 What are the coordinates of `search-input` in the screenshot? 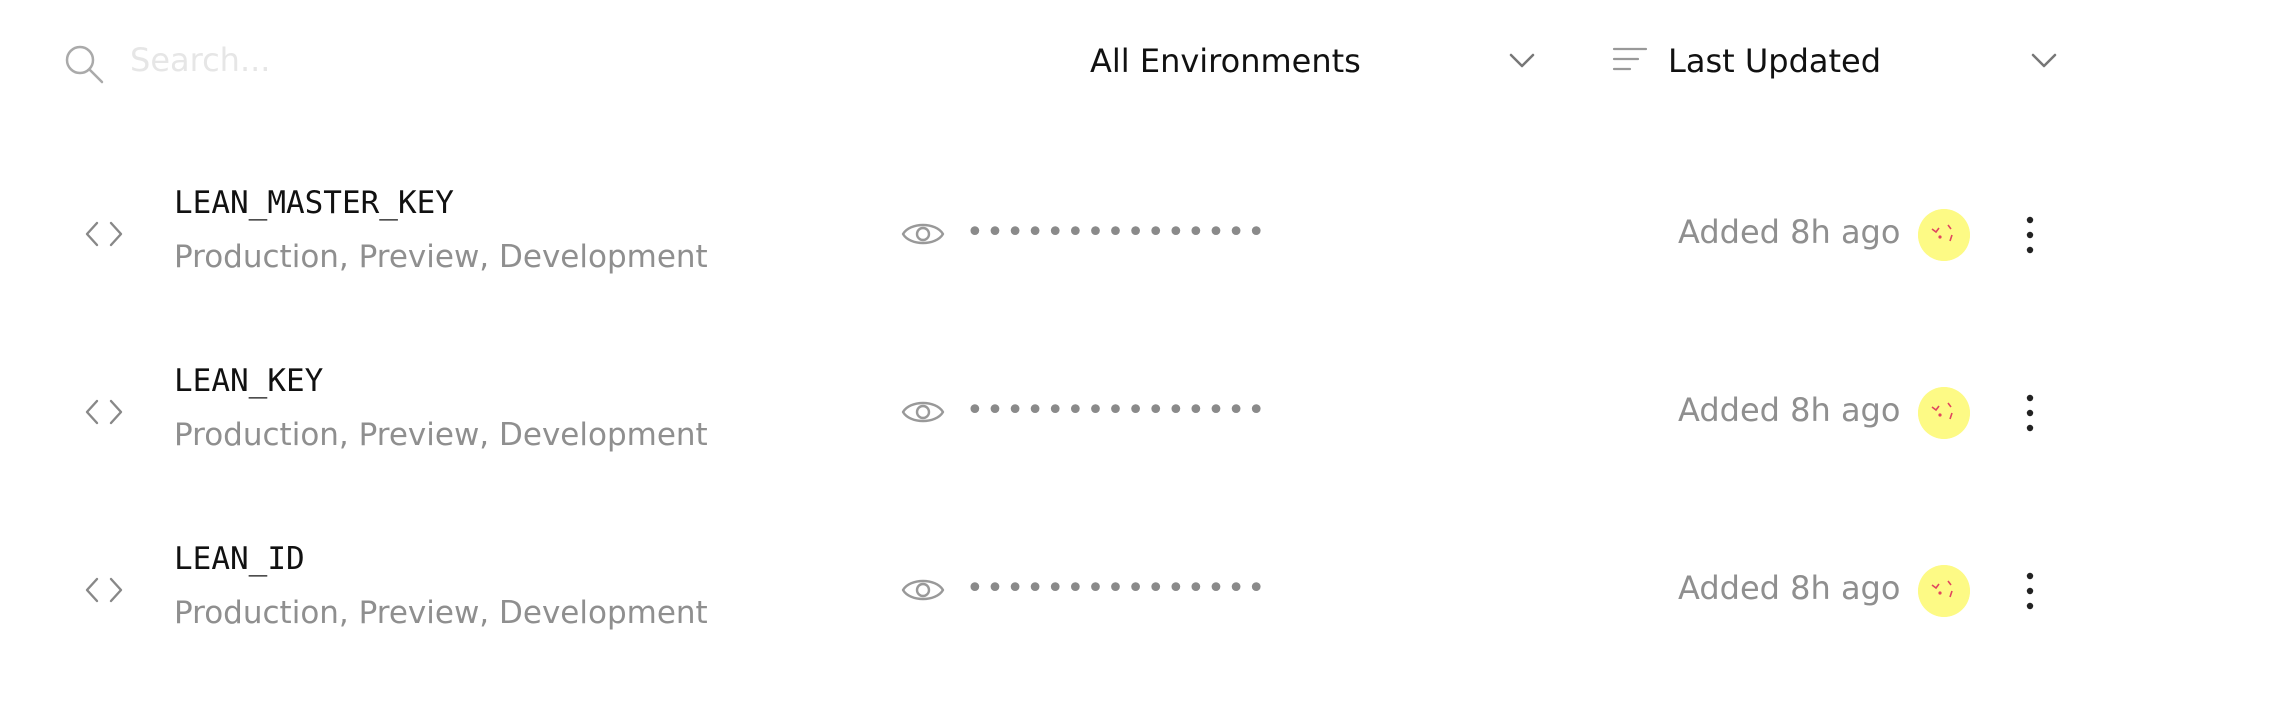 It's located at (480, 60).